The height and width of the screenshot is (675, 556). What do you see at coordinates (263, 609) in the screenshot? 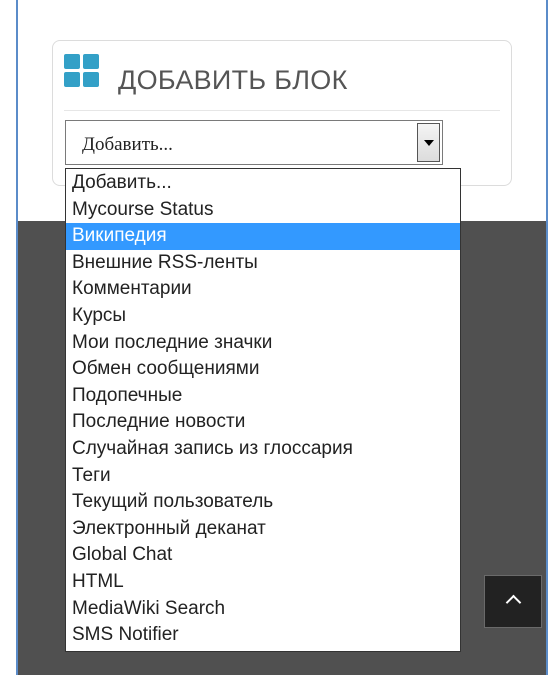
I see `dropdown-option: MediaWiki Search` at bounding box center [263, 609].